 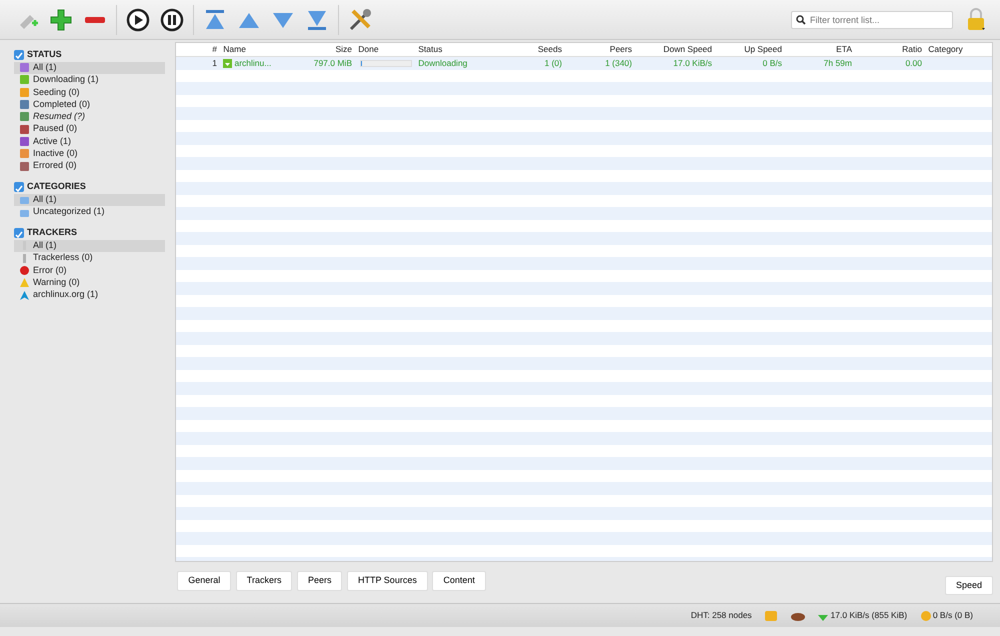 What do you see at coordinates (692, 63) in the screenshot?
I see `table-cell-text: 17.0 KiB/s` at bounding box center [692, 63].